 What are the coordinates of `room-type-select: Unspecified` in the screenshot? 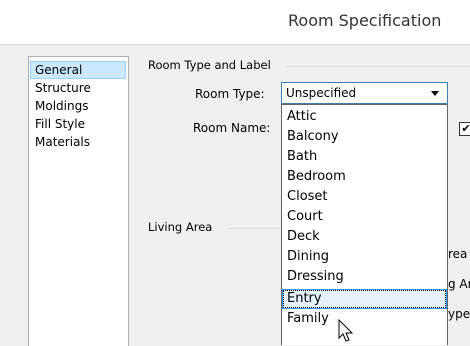 It's located at (364, 93).